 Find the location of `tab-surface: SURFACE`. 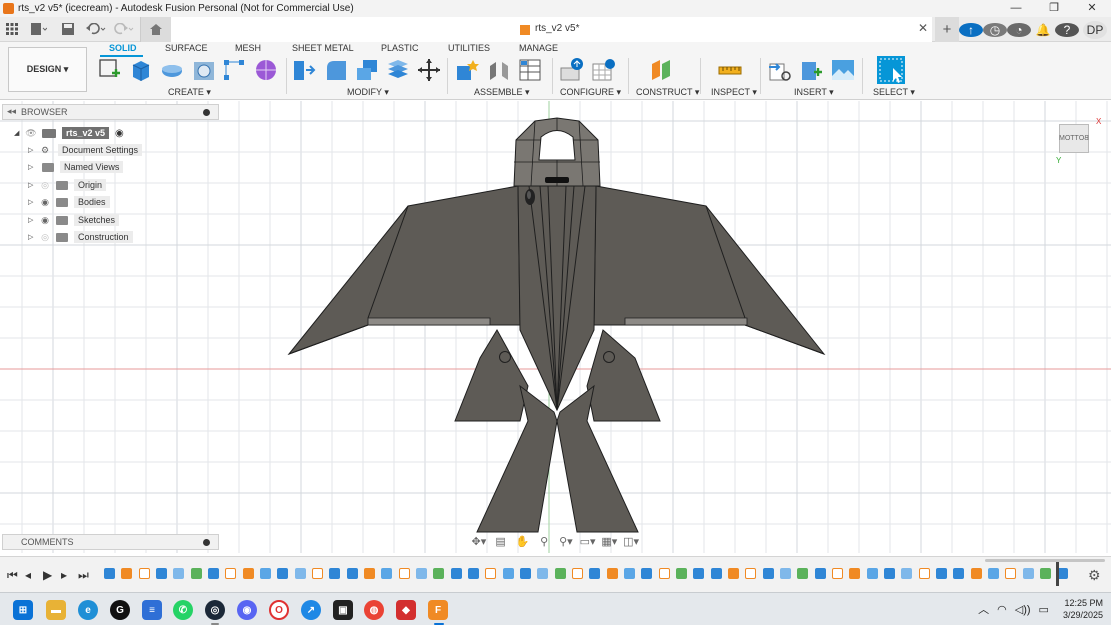

tab-surface: SURFACE is located at coordinates (186, 48).